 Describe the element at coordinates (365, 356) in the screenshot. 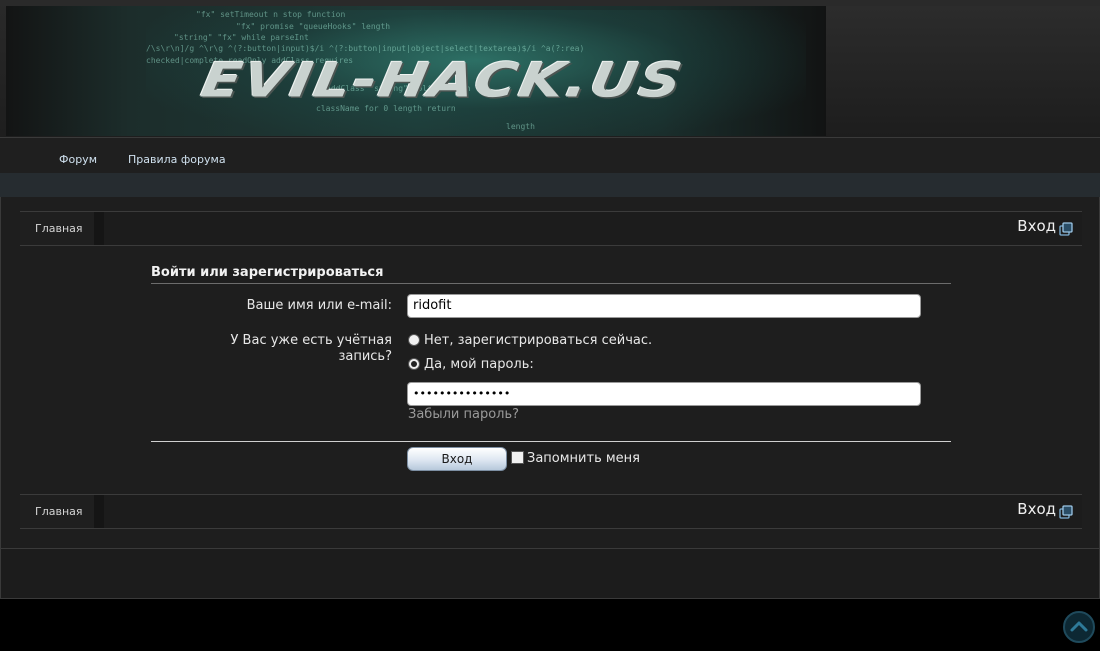

I see `account-label-line2: запись?` at that location.